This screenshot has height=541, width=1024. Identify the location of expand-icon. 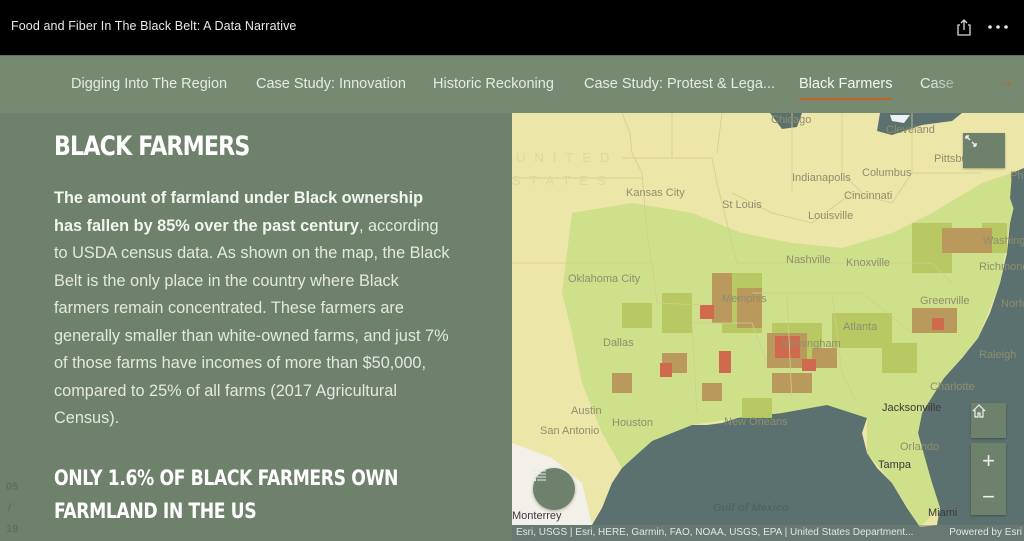
(971, 141).